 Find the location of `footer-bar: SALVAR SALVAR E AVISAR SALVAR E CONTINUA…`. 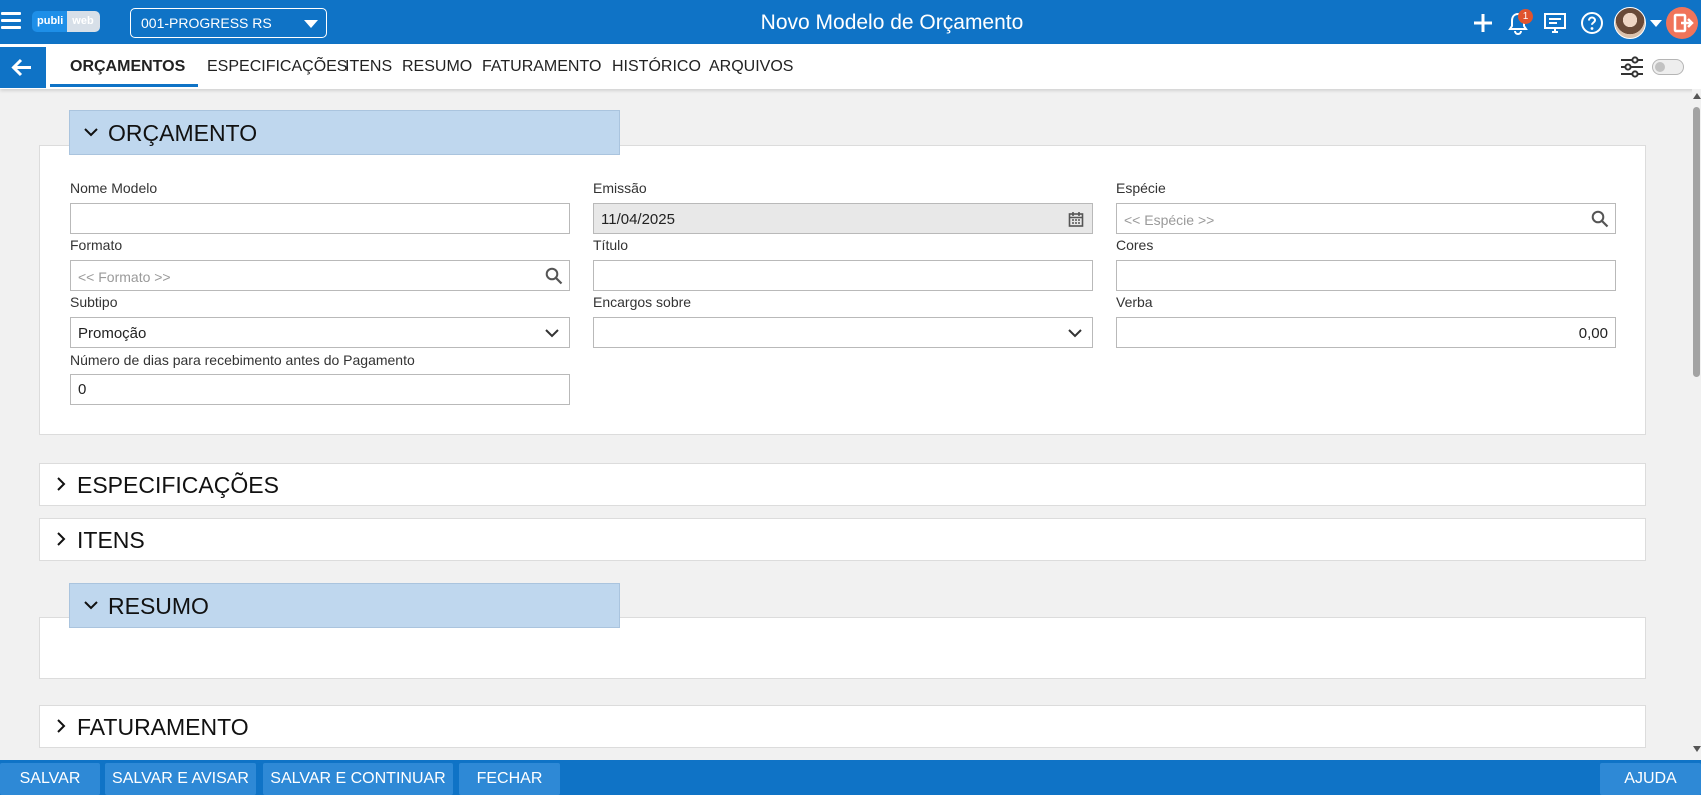

footer-bar: SALVAR SALVAR E AVISAR SALVAR E CONTINUA… is located at coordinates (850, 777).